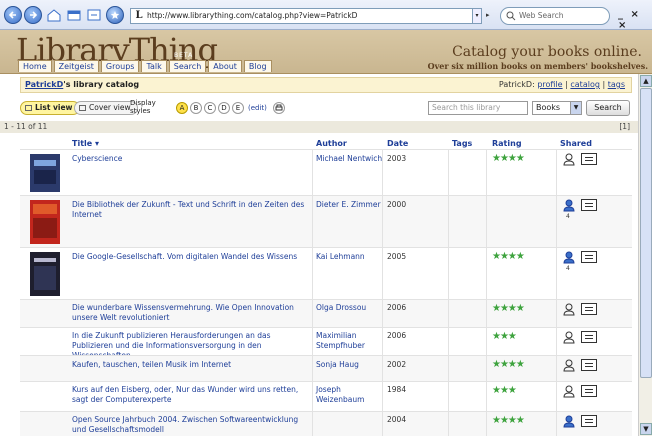 This screenshot has height=436, width=652. I want to click on book-date: 2003, so click(397, 158).